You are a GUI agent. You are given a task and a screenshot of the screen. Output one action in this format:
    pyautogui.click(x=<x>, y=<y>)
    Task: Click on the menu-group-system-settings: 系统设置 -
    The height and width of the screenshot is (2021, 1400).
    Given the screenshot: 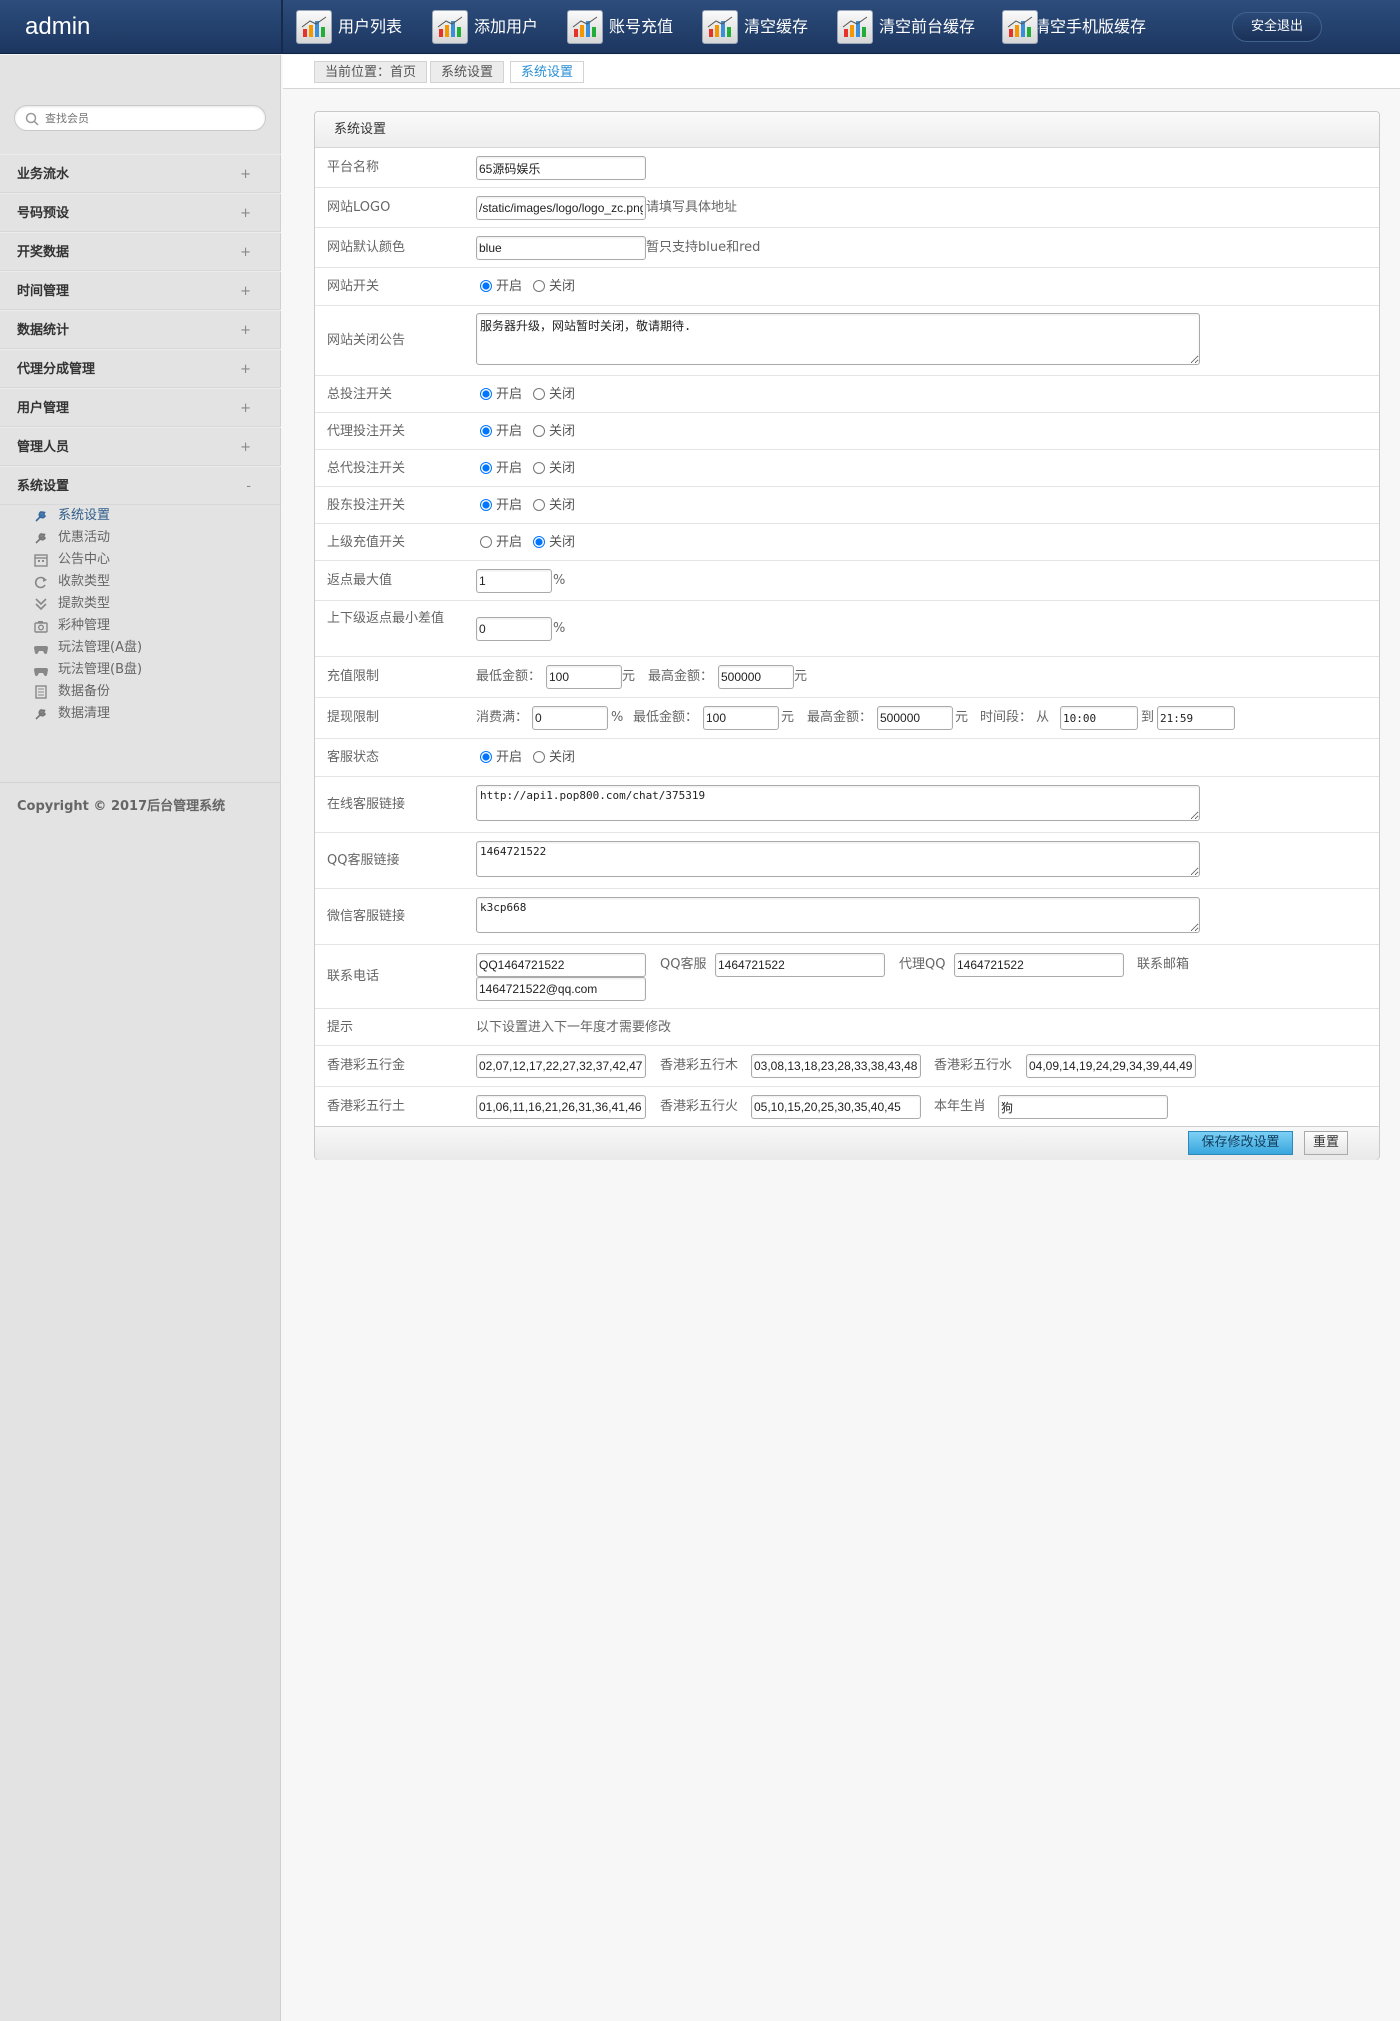 What is the action you would take?
    pyautogui.click(x=140, y=485)
    